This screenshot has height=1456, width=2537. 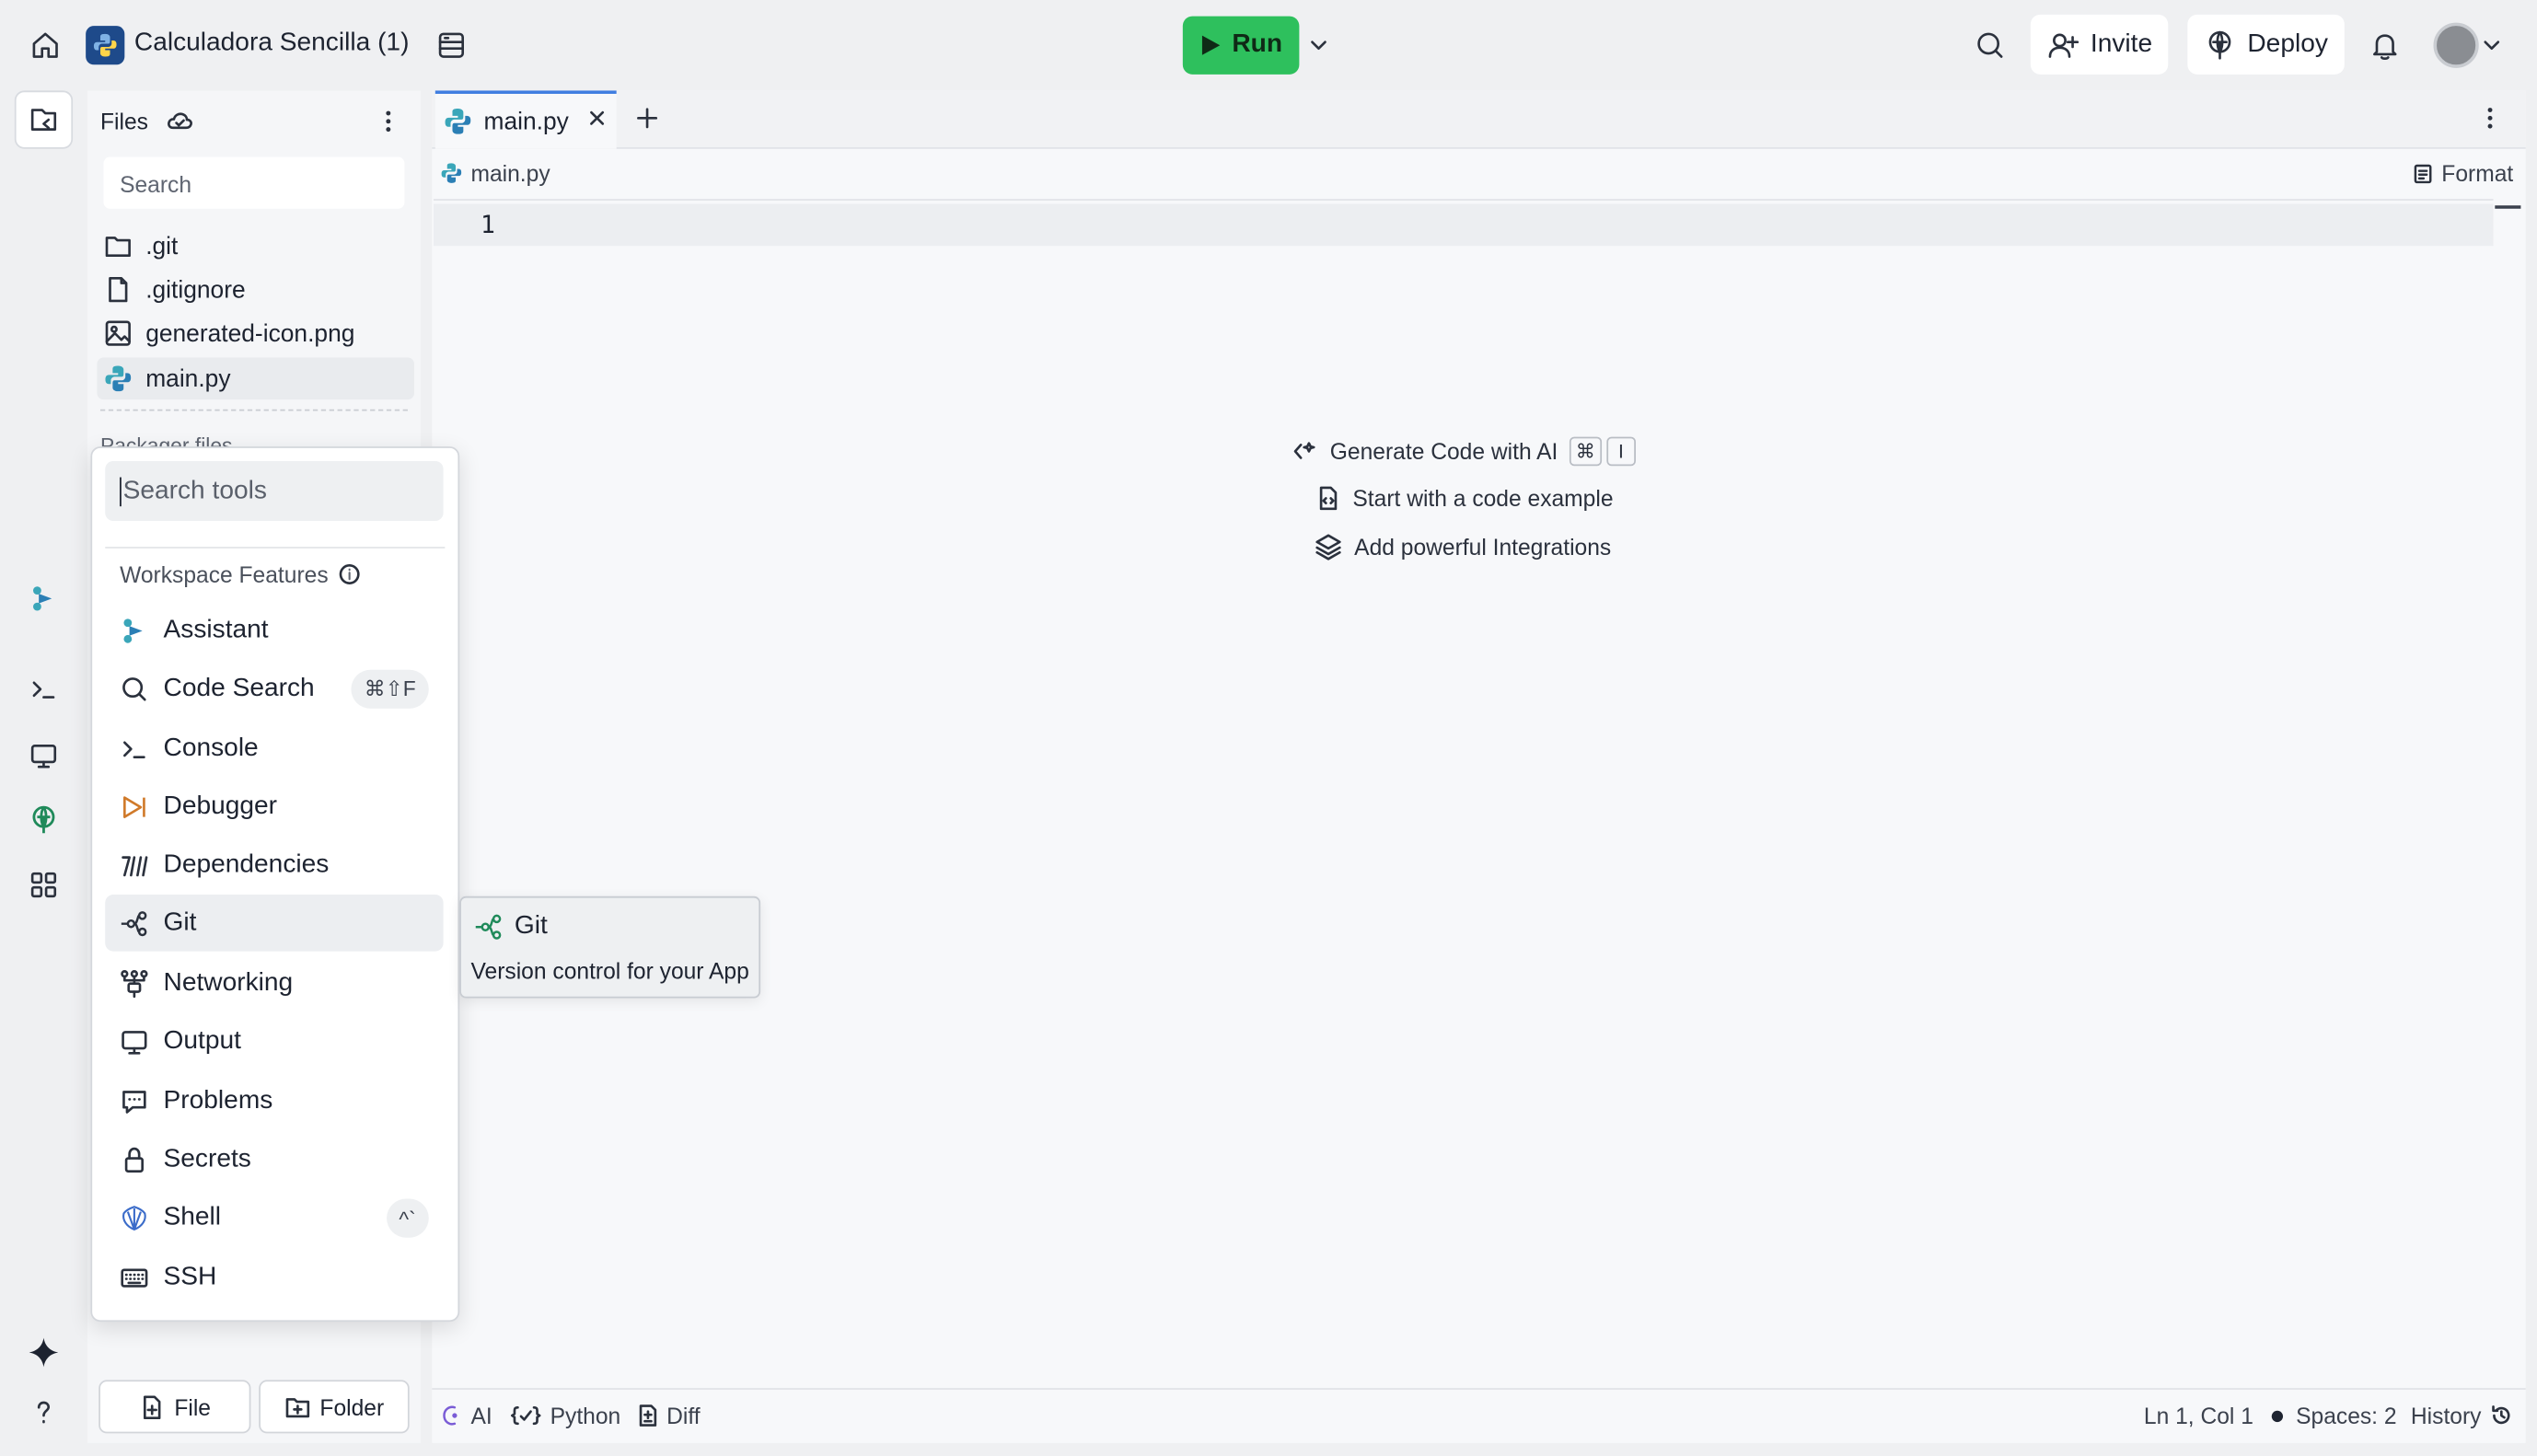 What do you see at coordinates (2491, 45) in the screenshot?
I see `account-menu-button` at bounding box center [2491, 45].